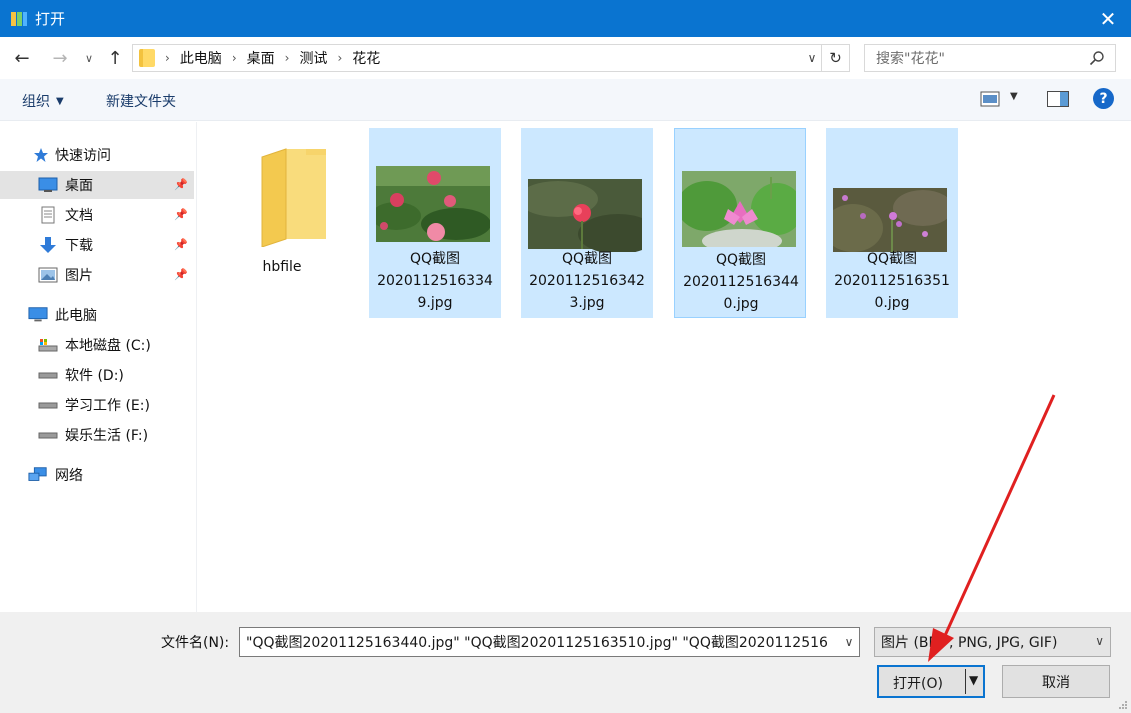 Image resolution: width=1131 pixels, height=713 pixels. What do you see at coordinates (1058, 99) in the screenshot?
I see `preview-pane-icon` at bounding box center [1058, 99].